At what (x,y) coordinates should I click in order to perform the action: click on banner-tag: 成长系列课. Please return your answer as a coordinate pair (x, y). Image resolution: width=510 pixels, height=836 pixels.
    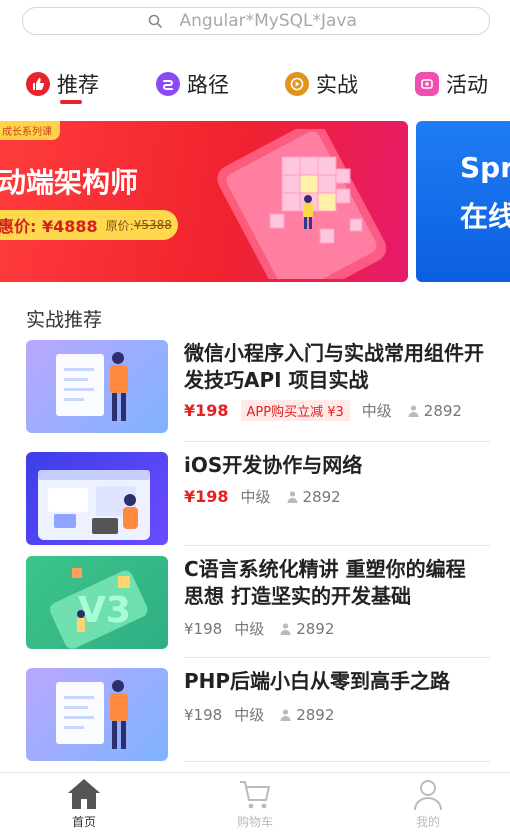
    Looking at the image, I should click on (30, 130).